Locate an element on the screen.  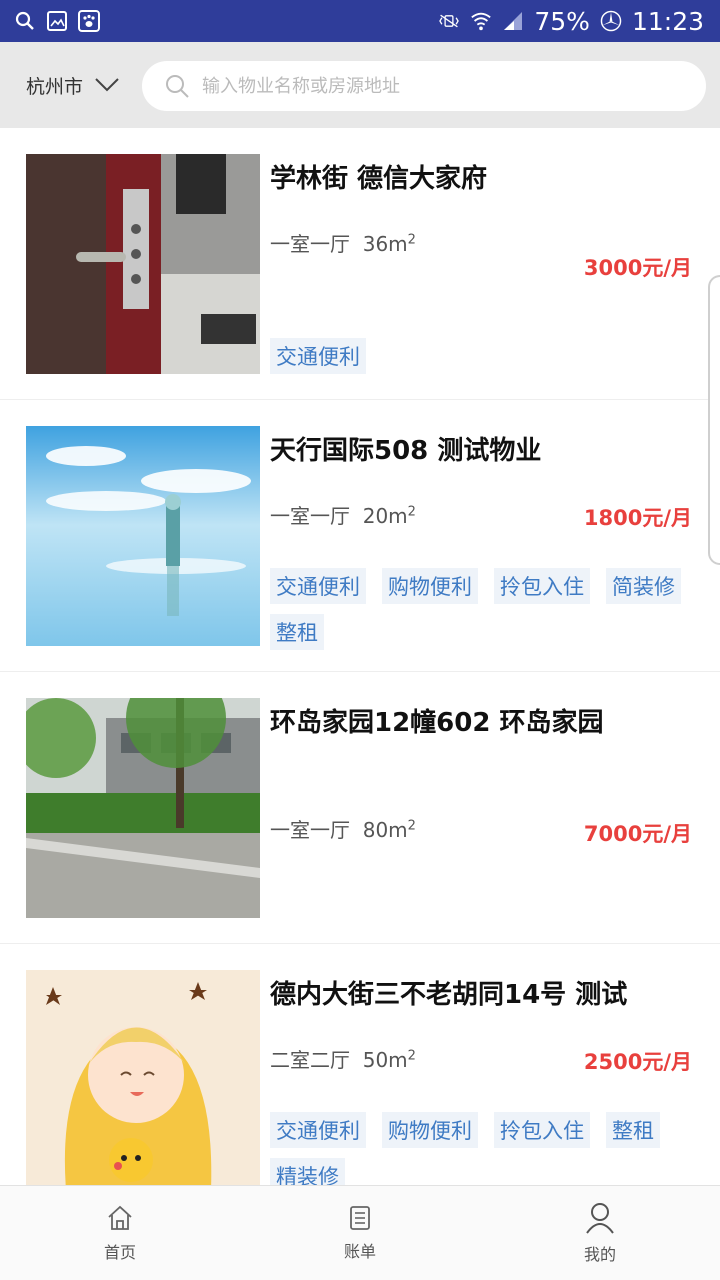
tag: 精装修 is located at coordinates (307, 1171).